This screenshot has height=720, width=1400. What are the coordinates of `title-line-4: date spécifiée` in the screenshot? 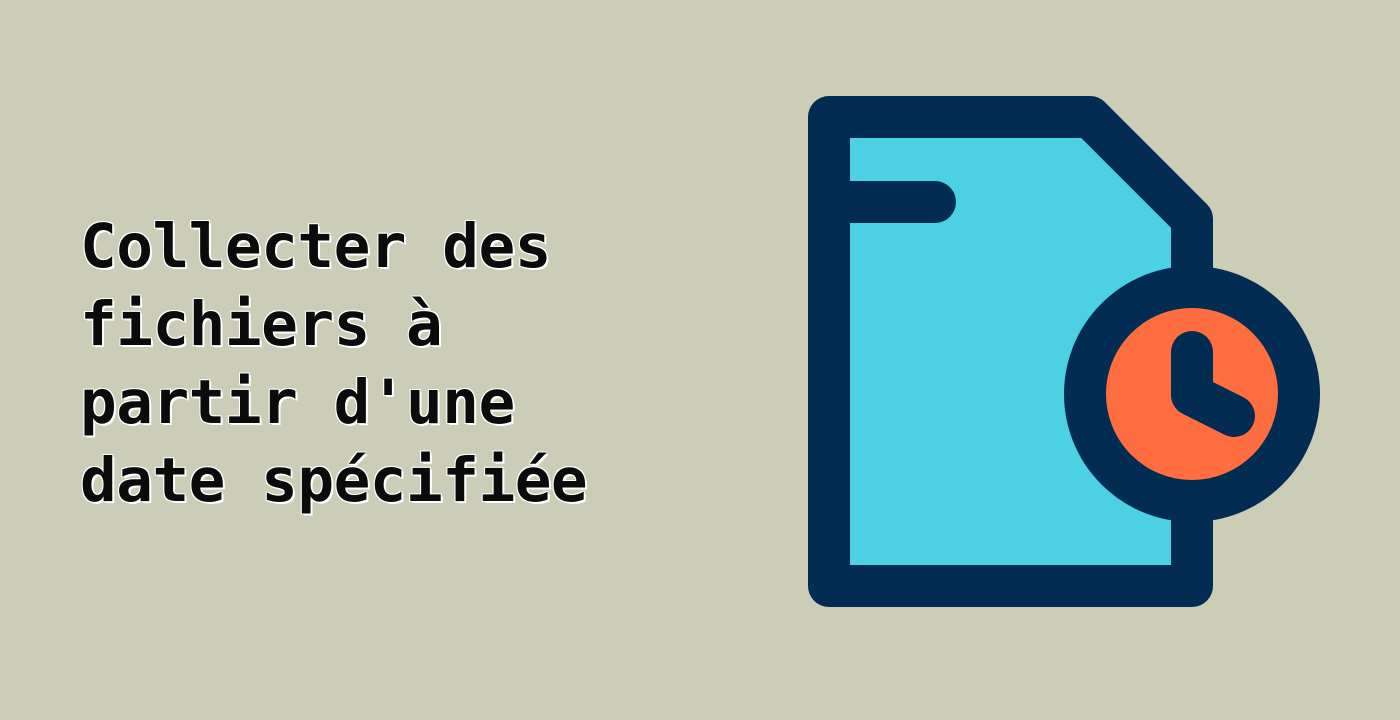 It's located at (334, 480).